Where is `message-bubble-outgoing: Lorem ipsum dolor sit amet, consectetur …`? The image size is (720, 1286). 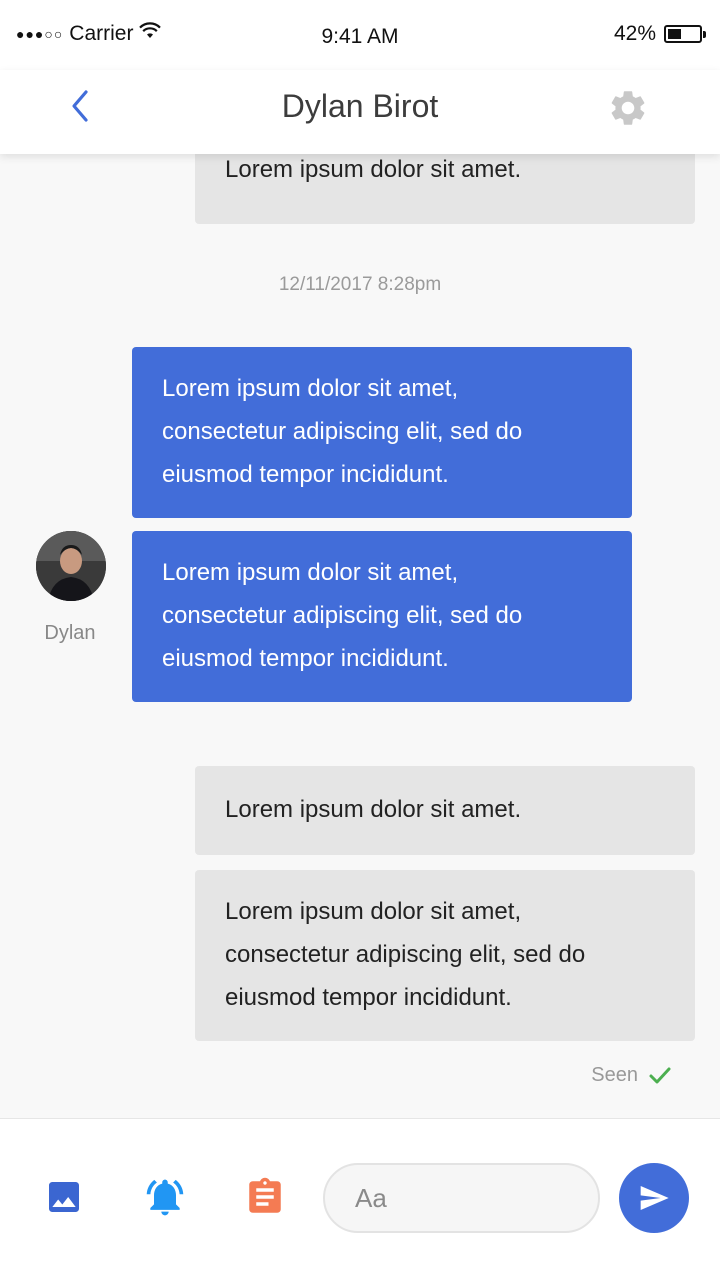
message-bubble-outgoing: Lorem ipsum dolor sit amet, consectetur … is located at coordinates (445, 955).